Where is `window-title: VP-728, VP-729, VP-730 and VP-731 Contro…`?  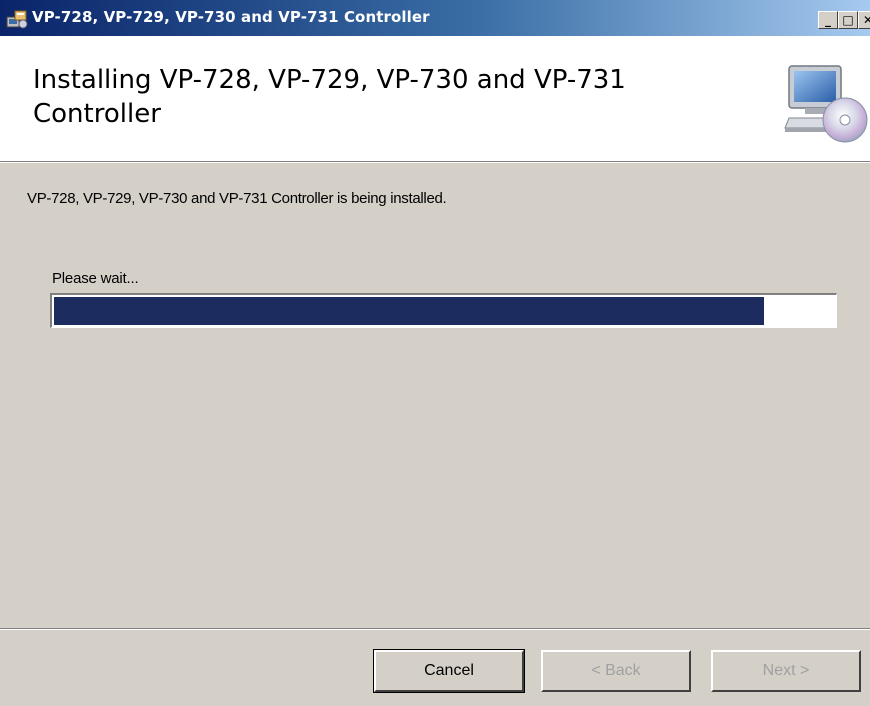
window-title: VP-728, VP-729, VP-730 and VP-731 Contro… is located at coordinates (231, 17).